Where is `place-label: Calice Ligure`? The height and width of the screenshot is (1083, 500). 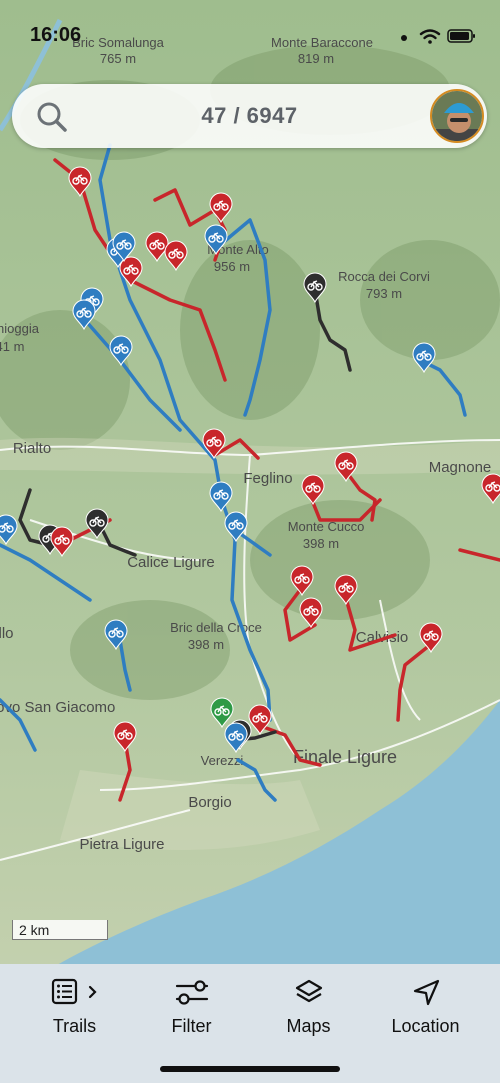
place-label: Calice Ligure is located at coordinates (171, 562).